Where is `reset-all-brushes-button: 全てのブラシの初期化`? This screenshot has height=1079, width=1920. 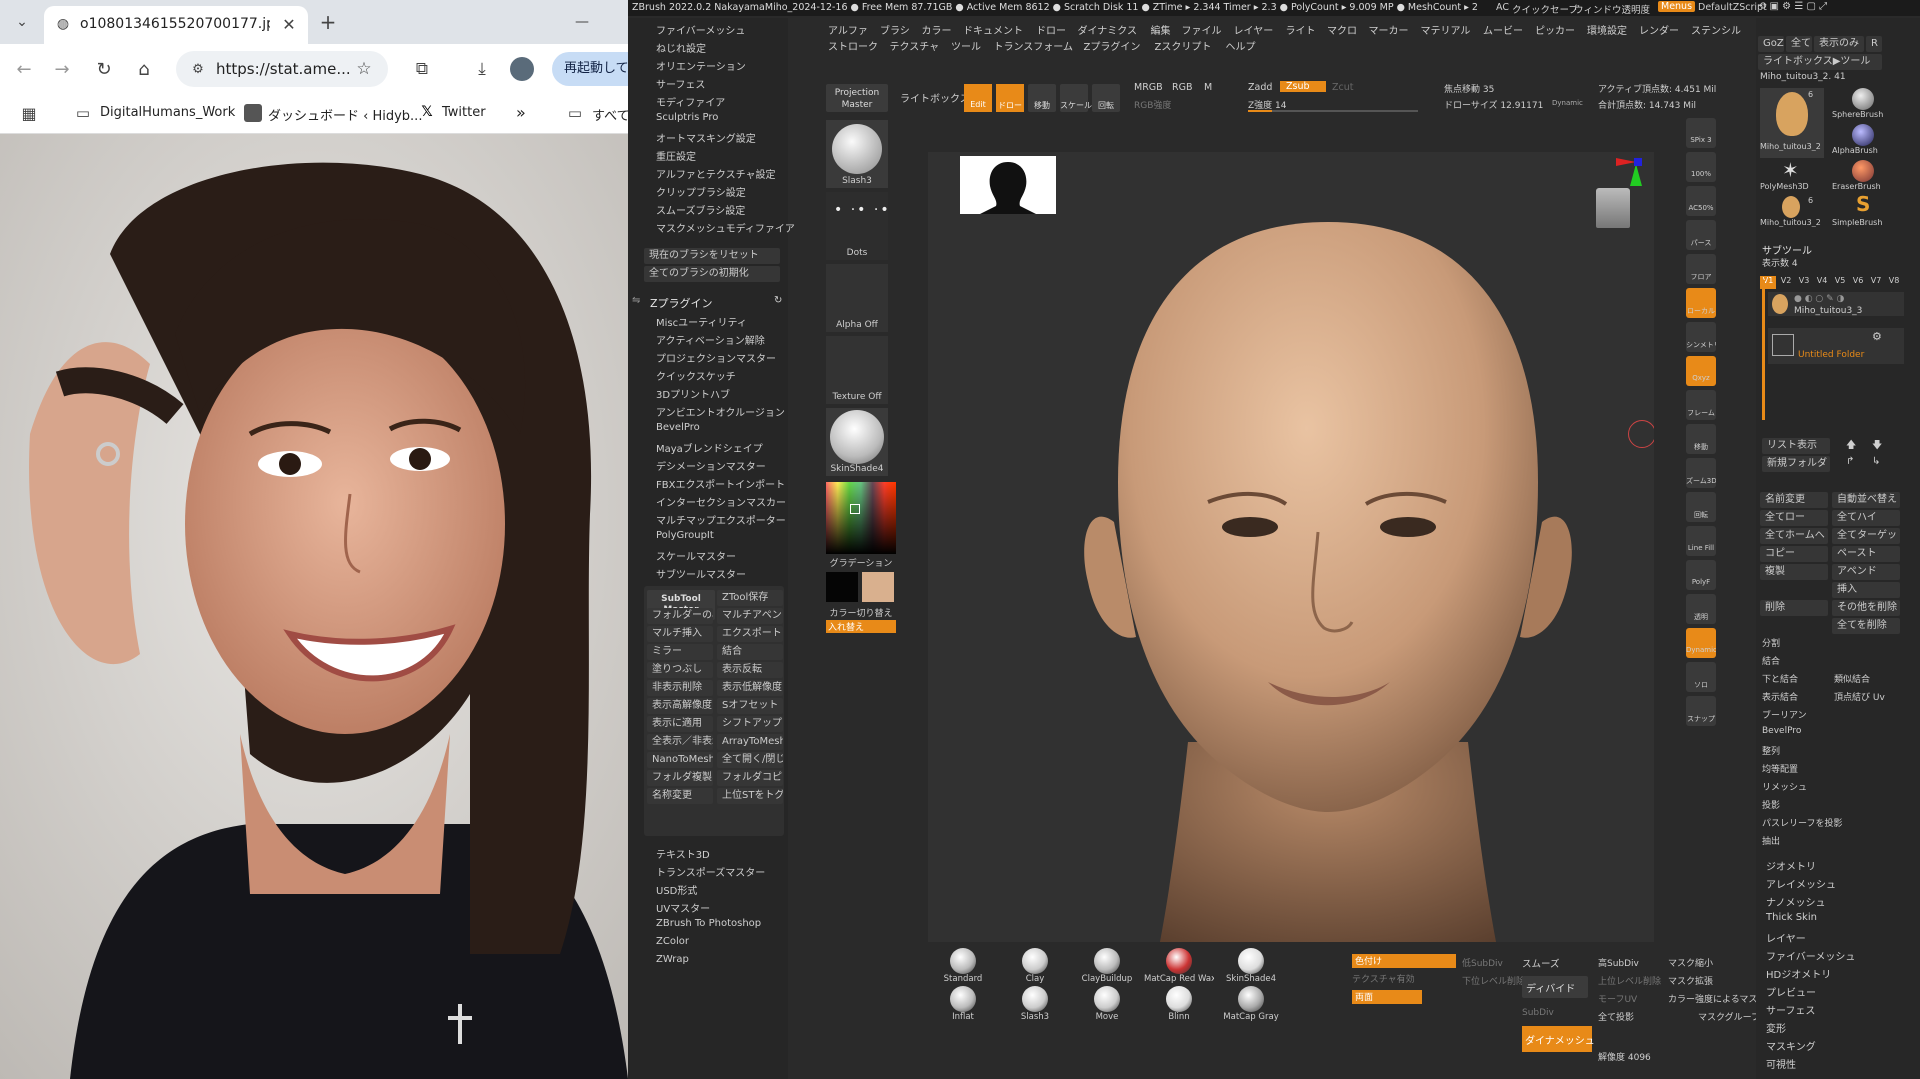 reset-all-brushes-button: 全てのブラシの初期化 is located at coordinates (712, 274).